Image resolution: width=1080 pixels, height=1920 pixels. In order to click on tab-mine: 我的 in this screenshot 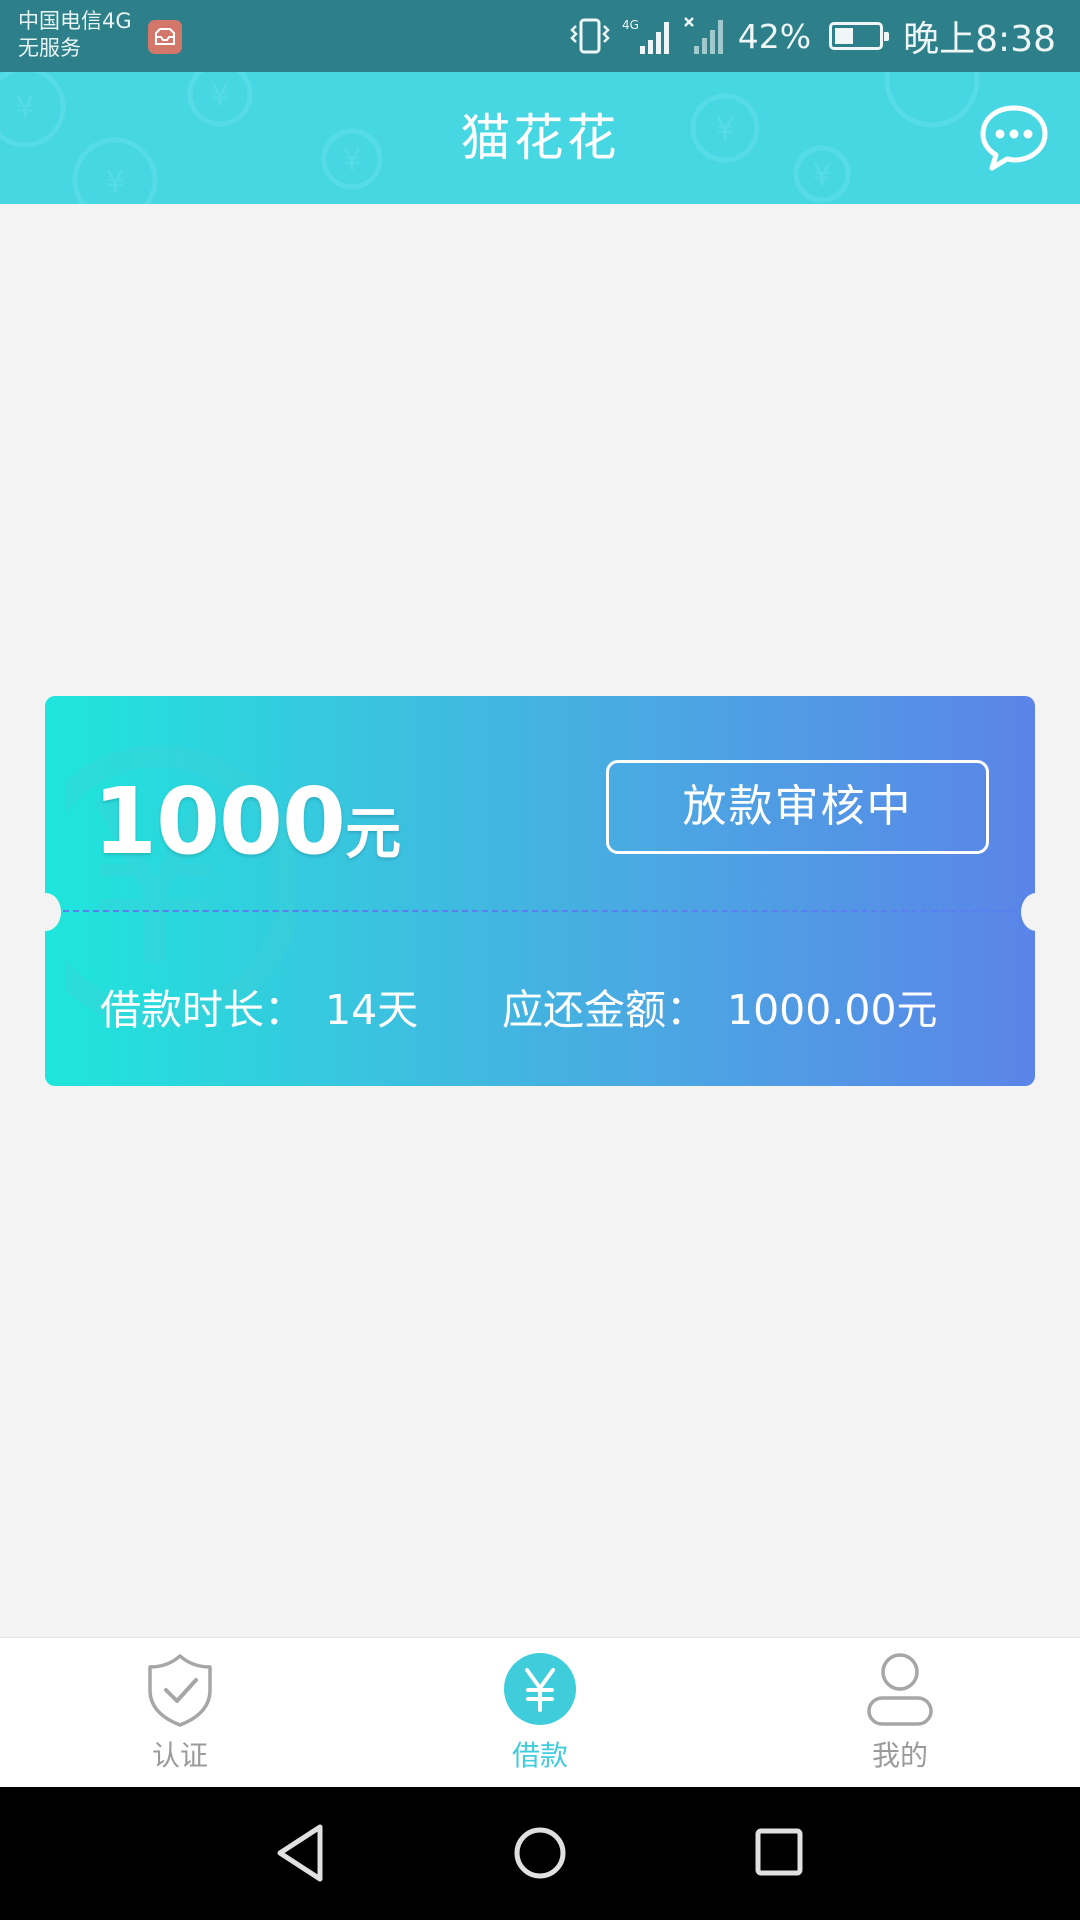, I will do `click(900, 1713)`.